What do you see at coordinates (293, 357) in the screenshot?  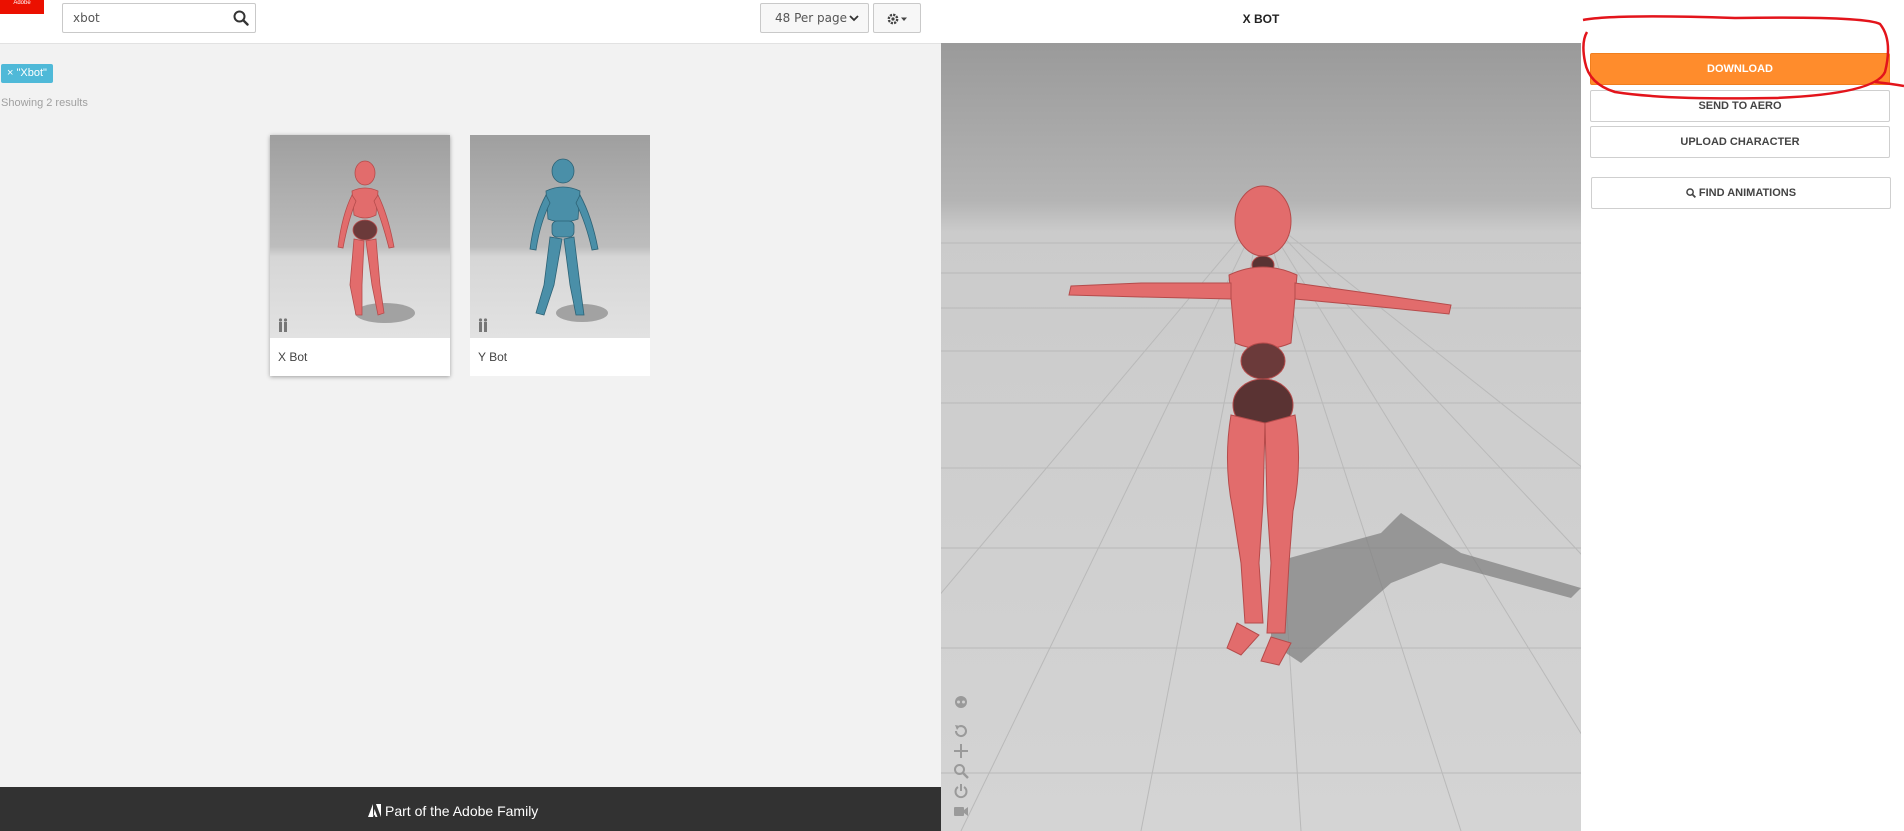 I see `card-title: X Bot` at bounding box center [293, 357].